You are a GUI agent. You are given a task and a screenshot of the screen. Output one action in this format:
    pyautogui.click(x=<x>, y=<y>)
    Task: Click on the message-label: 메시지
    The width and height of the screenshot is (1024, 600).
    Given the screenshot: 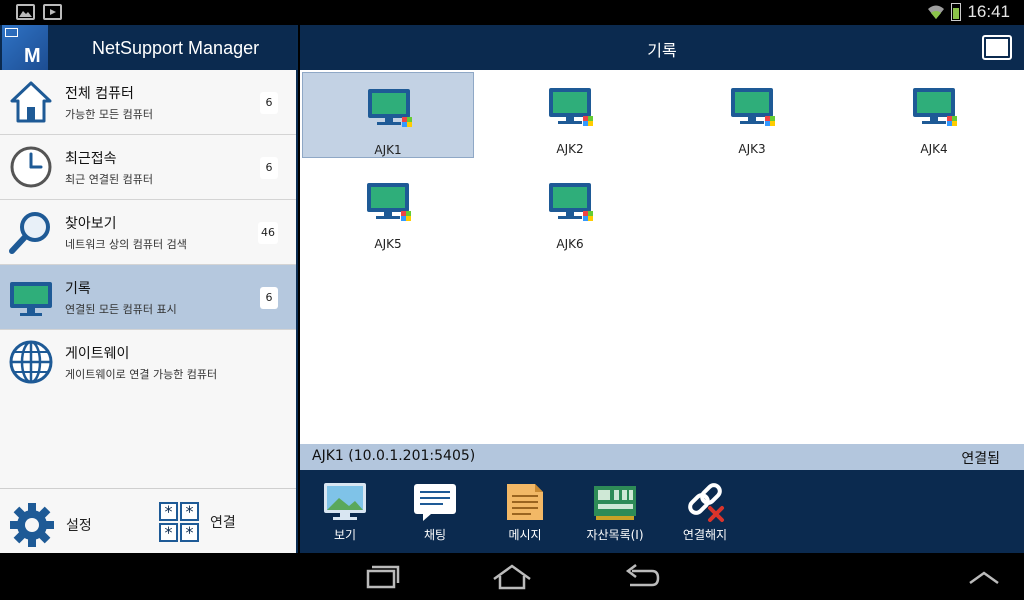 What is the action you would take?
    pyautogui.click(x=525, y=535)
    